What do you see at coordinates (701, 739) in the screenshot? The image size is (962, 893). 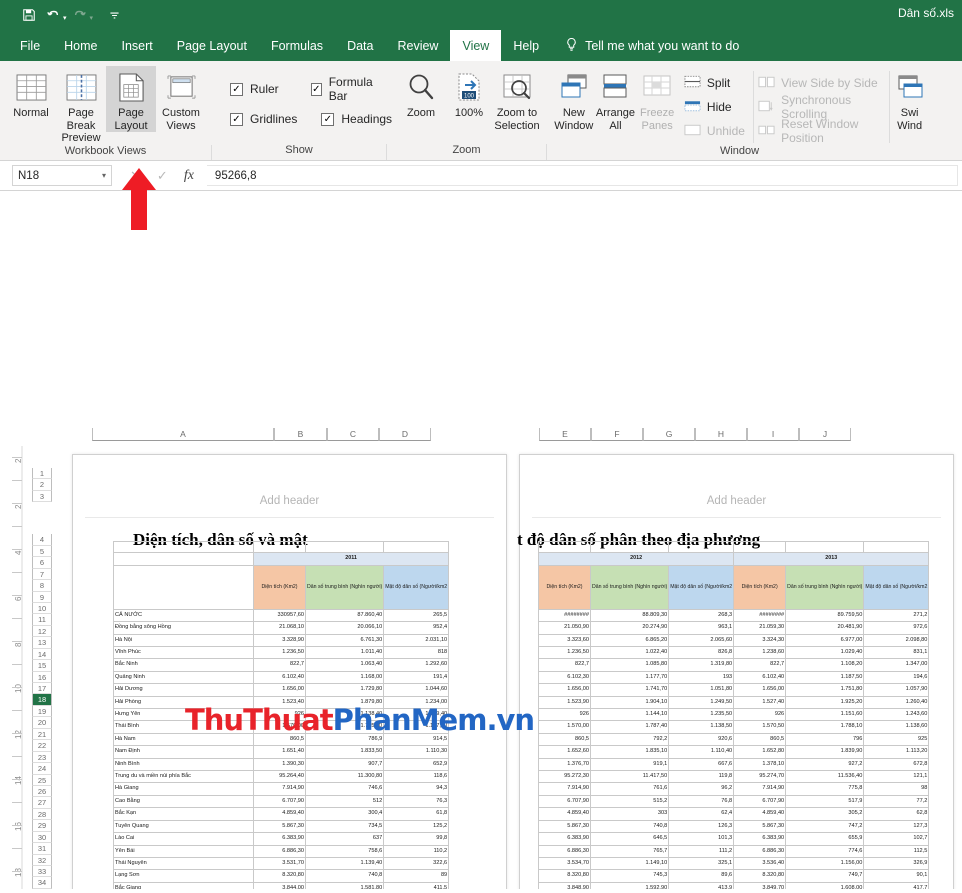 I see `data-cell: 920,6` at bounding box center [701, 739].